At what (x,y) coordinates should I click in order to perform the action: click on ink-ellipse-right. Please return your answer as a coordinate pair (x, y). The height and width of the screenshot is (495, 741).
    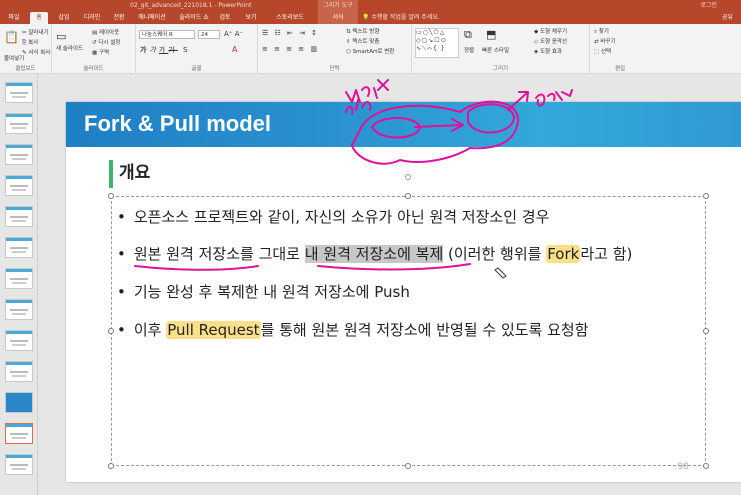
    Looking at the image, I should click on (491, 118).